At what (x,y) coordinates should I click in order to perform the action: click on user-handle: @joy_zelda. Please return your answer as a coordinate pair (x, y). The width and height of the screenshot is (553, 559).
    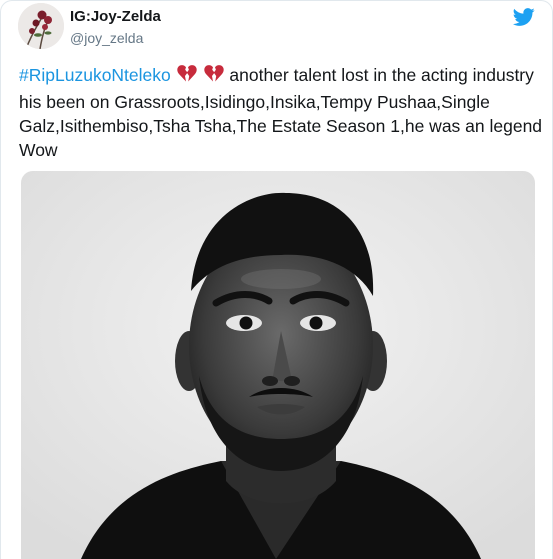
    Looking at the image, I should click on (106, 38).